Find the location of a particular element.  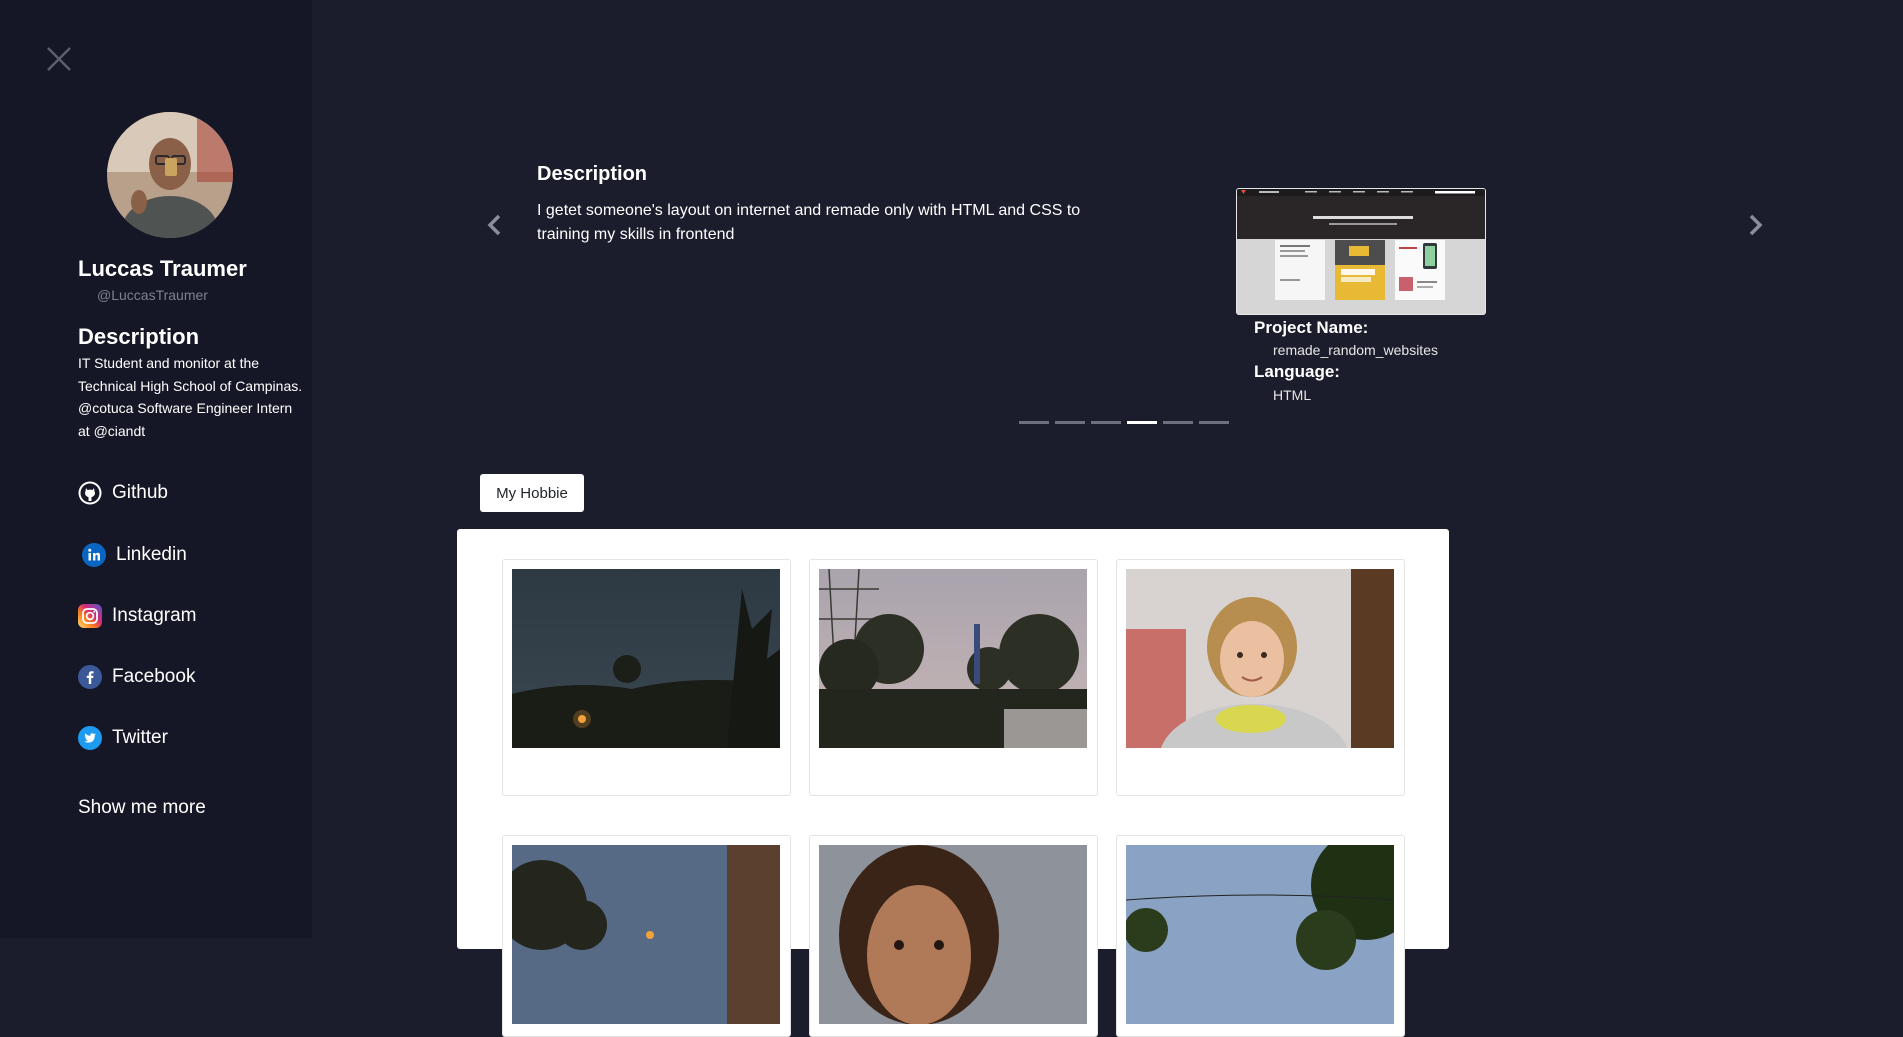

carousel-indicators is located at coordinates (1124, 422).